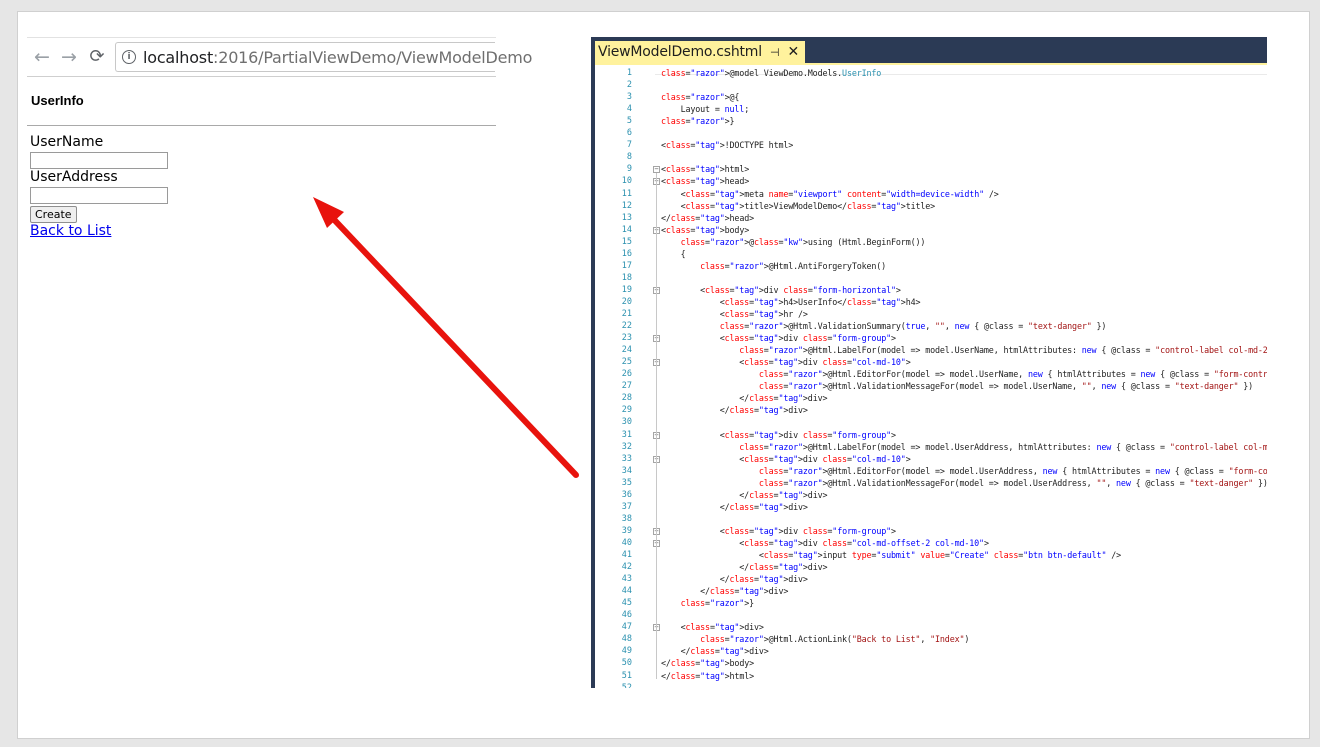 This screenshot has width=1320, height=747. Describe the element at coordinates (99, 195) in the screenshot. I see `useraddress-field` at that location.